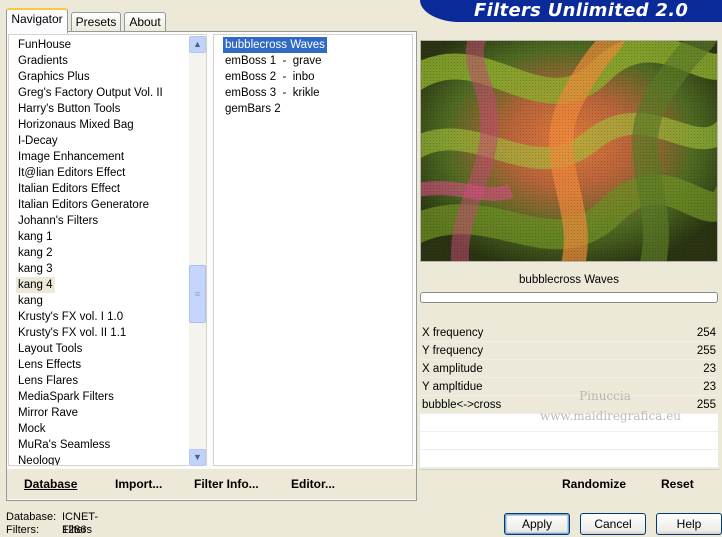 The image size is (722, 537). I want to click on category-item: Italian Editors Generatore, so click(83, 205).